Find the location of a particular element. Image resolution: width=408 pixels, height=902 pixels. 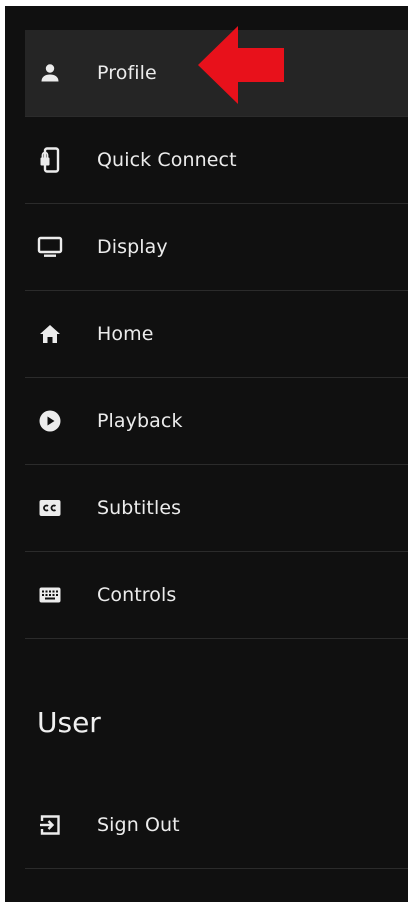

menu-item-display: Display is located at coordinates (216, 247).